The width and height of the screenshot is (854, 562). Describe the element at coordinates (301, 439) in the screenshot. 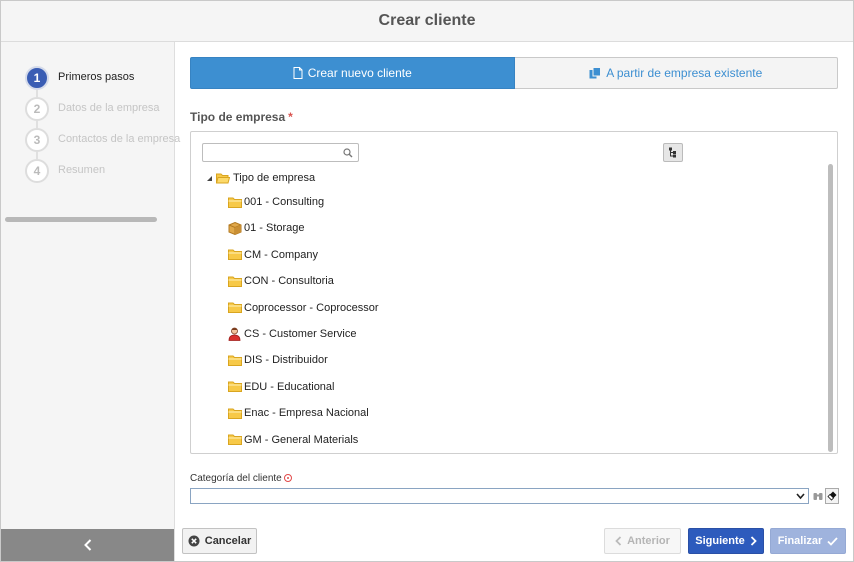

I see `tree-item-label: GM - General Materials` at that location.